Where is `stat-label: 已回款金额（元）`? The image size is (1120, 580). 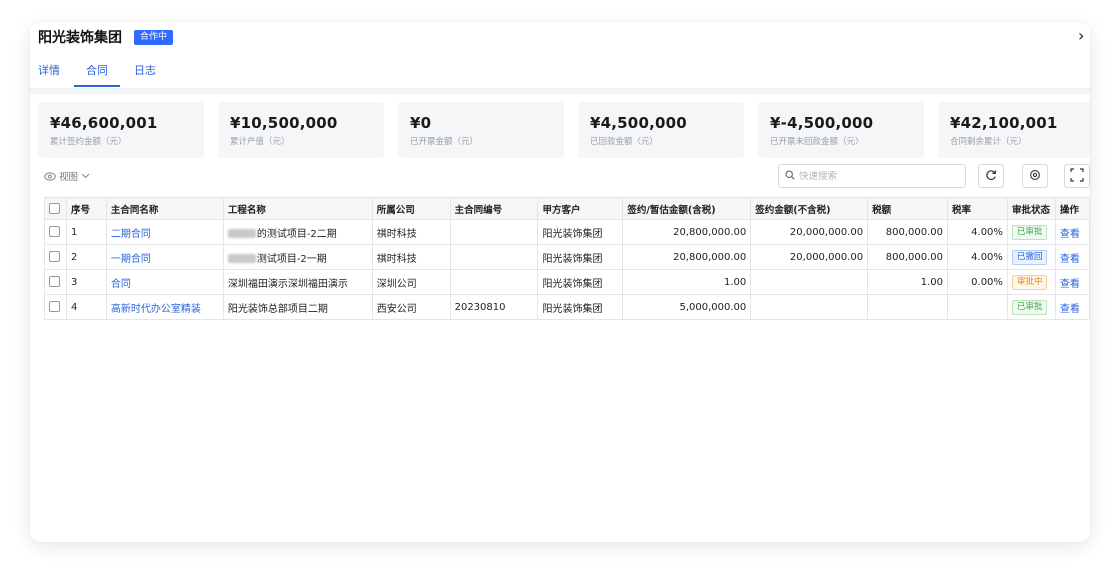 stat-label: 已回款金额（元） is located at coordinates (624, 142).